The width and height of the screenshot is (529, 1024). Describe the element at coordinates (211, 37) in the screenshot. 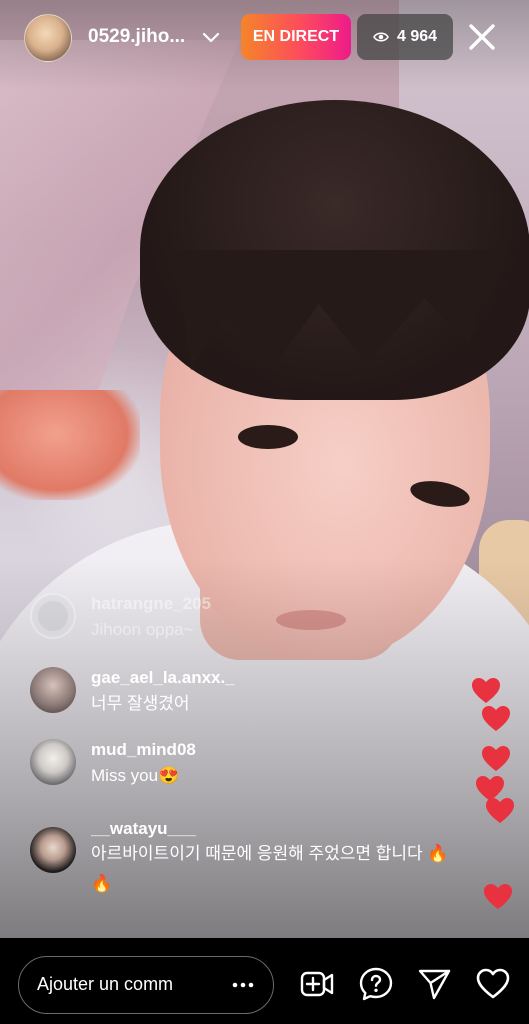

I see `chevron-down-icon` at that location.